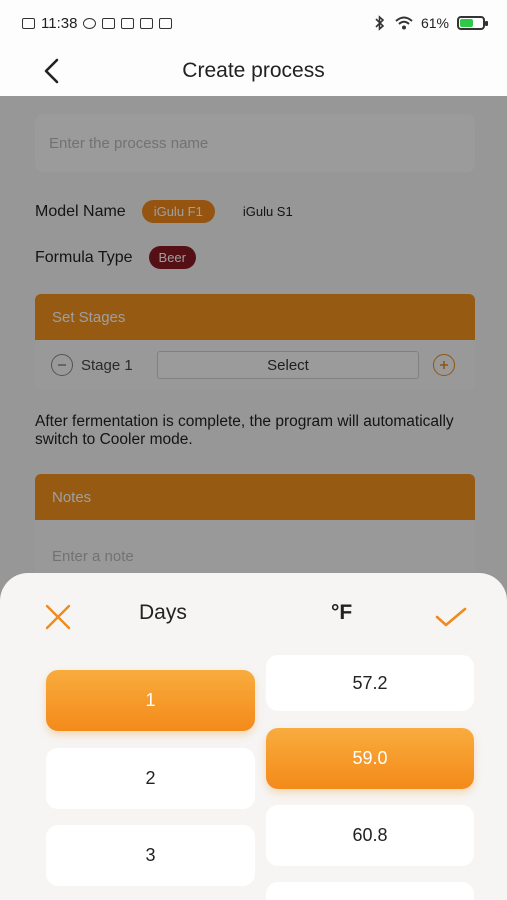 The width and height of the screenshot is (507, 900). I want to click on cat-icon, so click(128, 23).